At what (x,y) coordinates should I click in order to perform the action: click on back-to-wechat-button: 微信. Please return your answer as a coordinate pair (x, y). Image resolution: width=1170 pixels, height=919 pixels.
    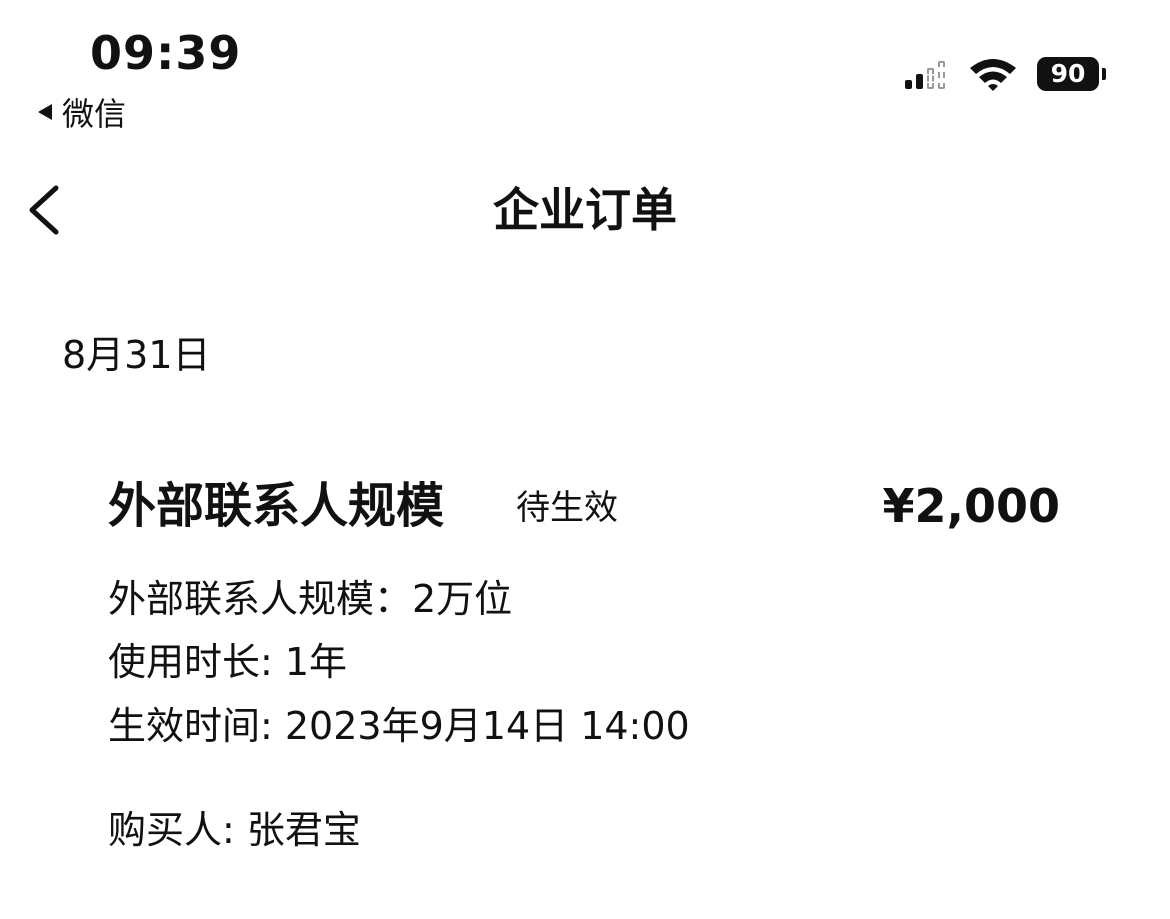
    Looking at the image, I should click on (82, 112).